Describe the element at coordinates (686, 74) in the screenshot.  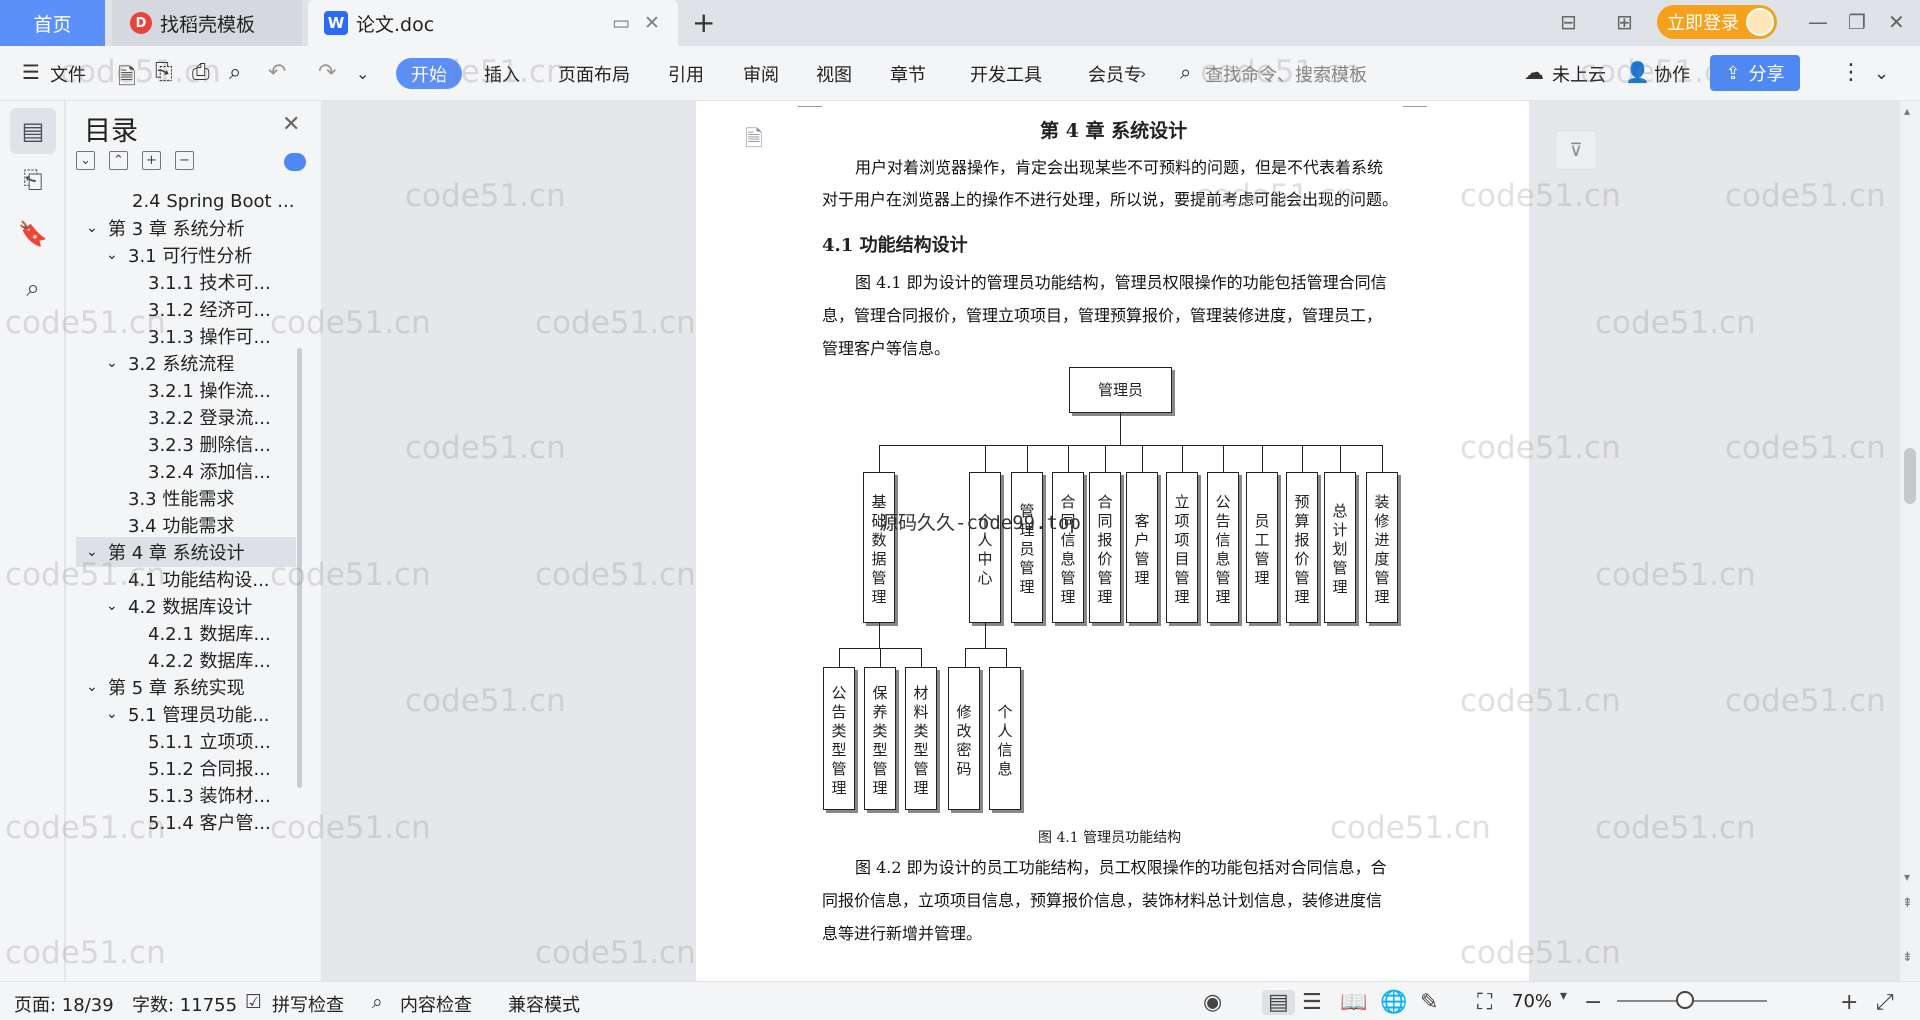
I see `tab-reference: 引用` at that location.